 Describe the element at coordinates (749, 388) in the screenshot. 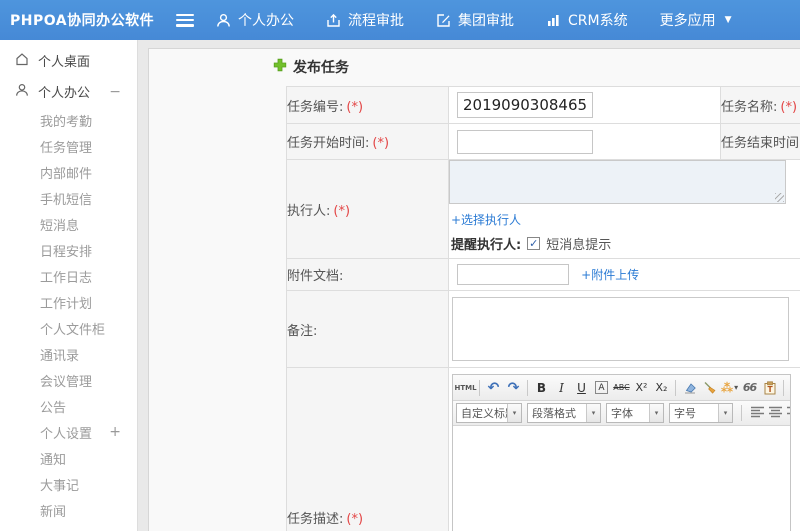

I see `blockquote-button: 66` at that location.